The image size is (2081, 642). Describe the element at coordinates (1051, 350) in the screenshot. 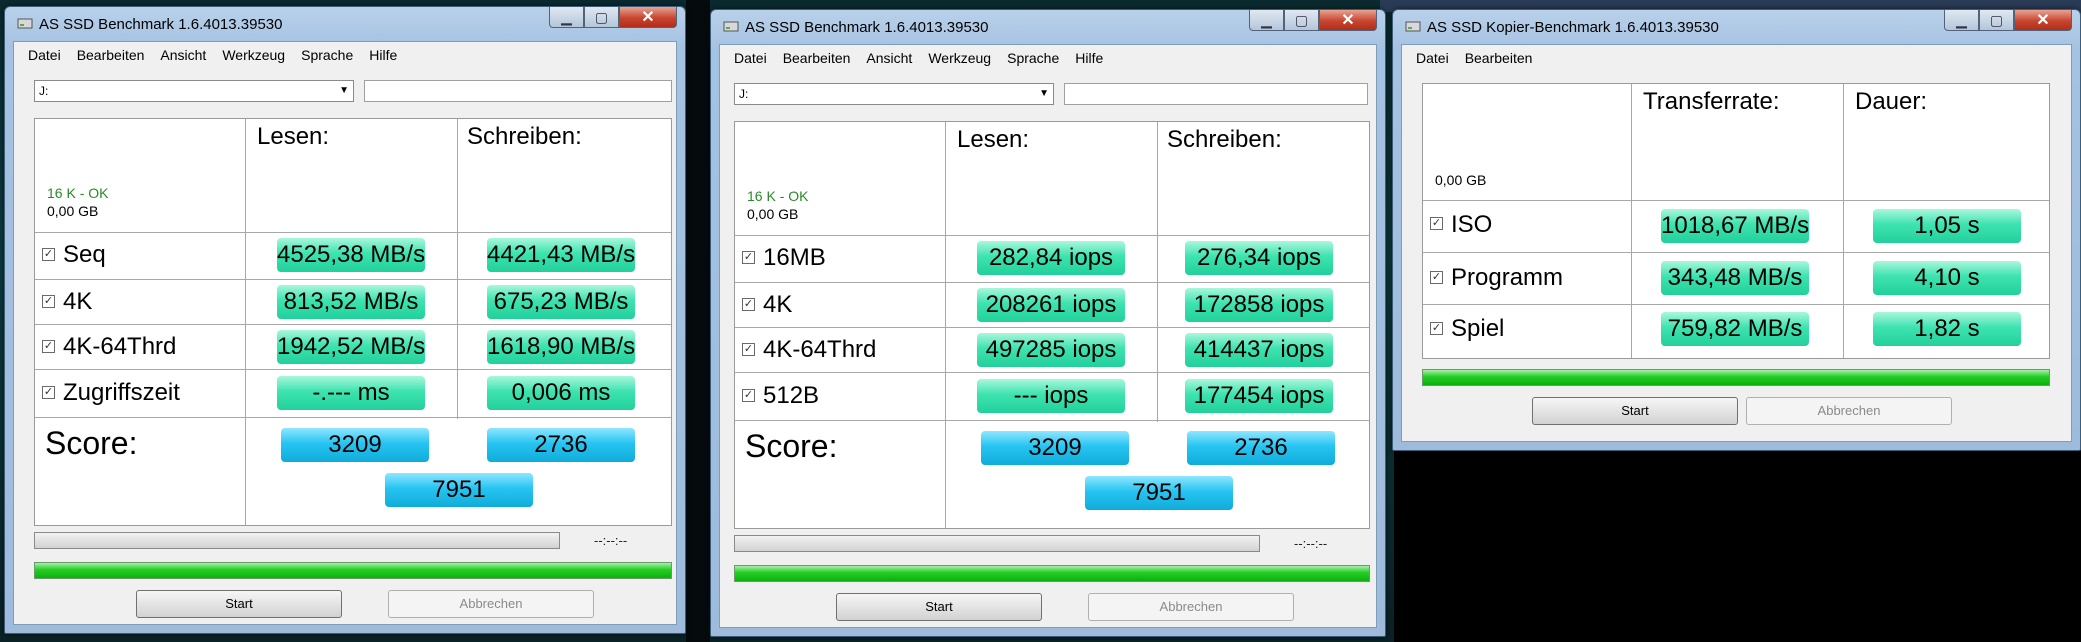

I see `read-value: 497285 iops` at that location.